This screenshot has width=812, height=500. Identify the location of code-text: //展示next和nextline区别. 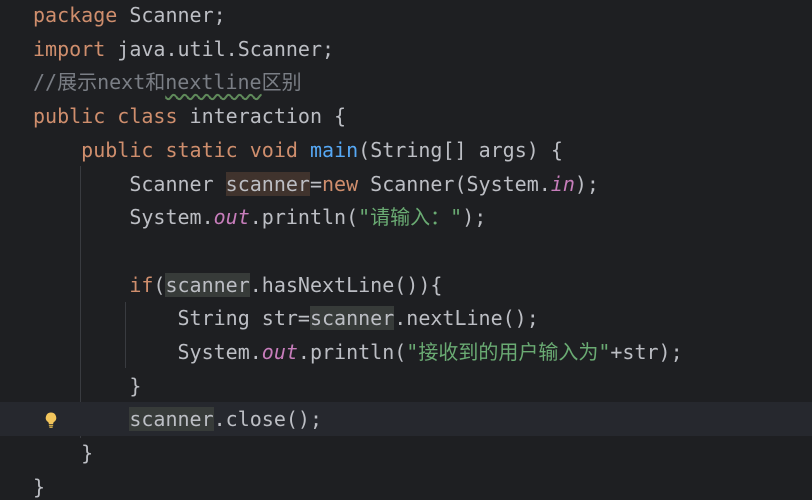
(167, 82).